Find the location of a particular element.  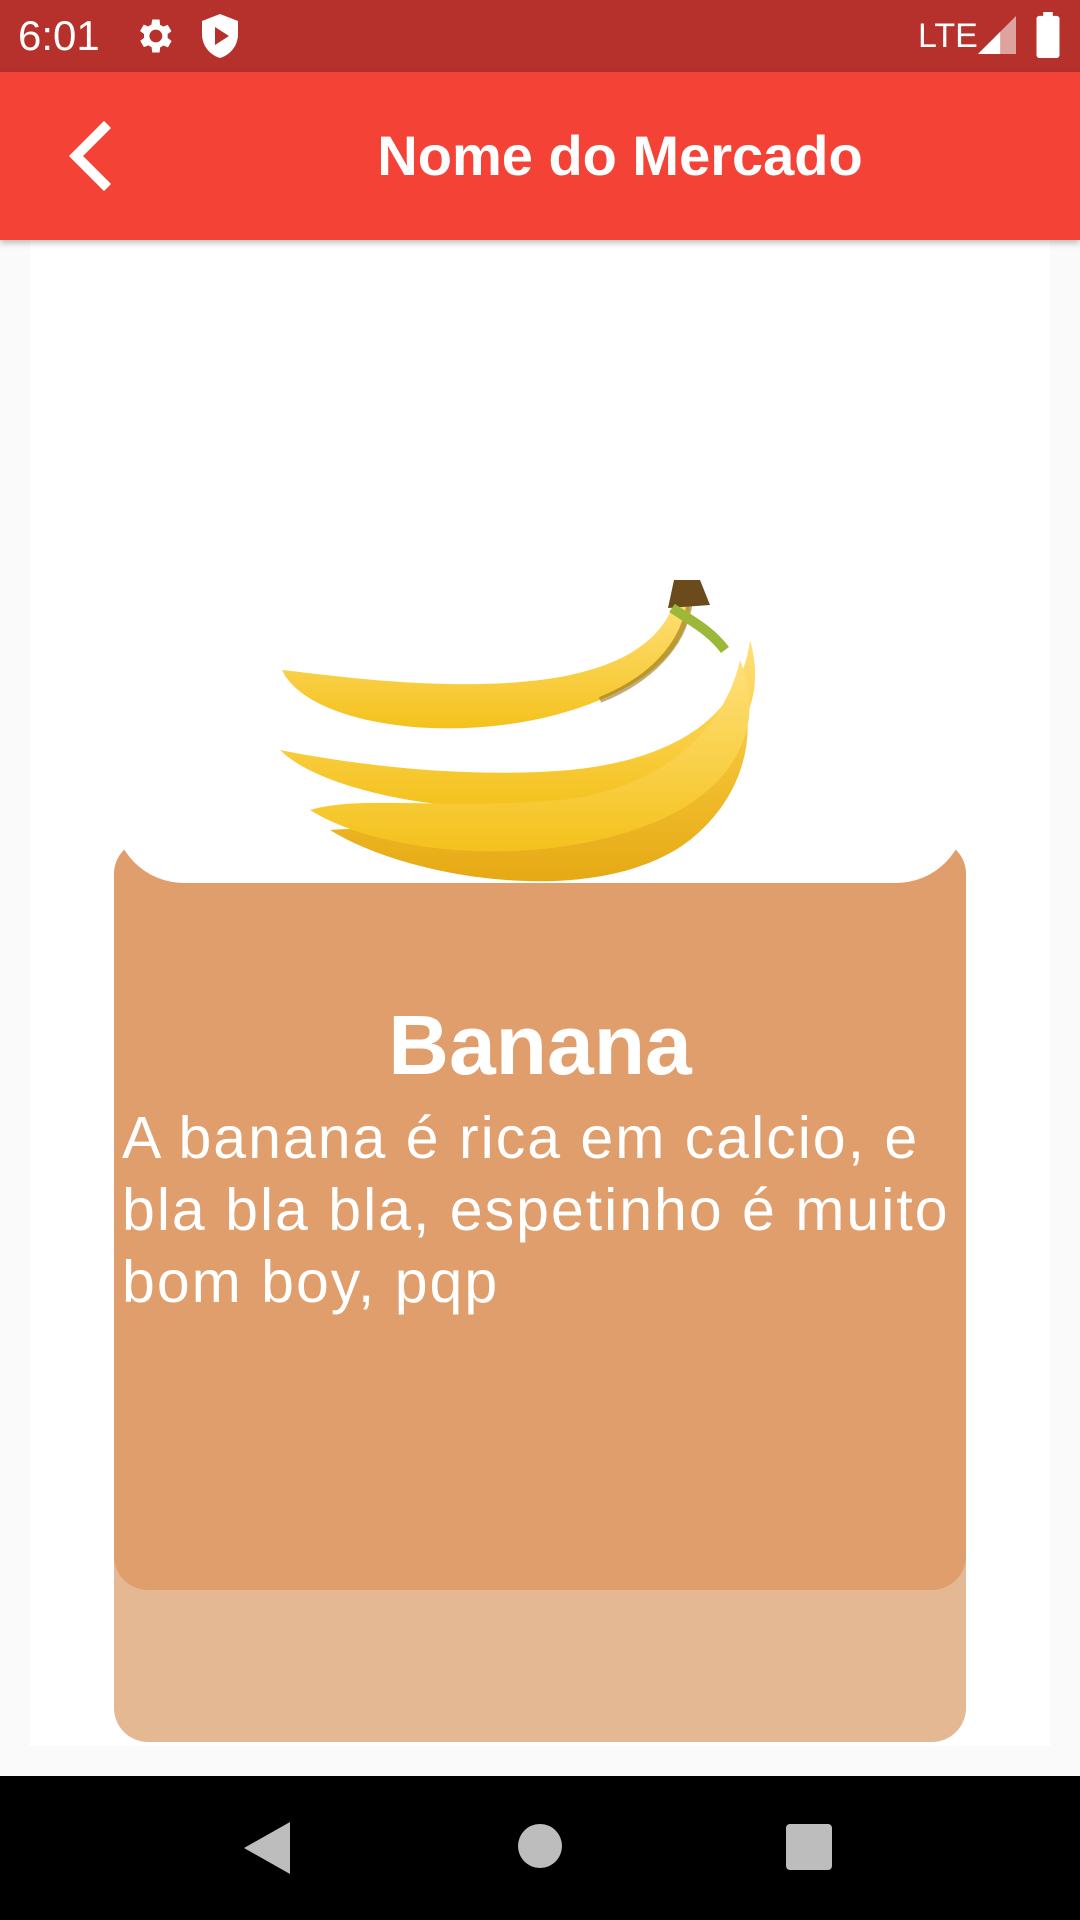

status-bar: 6:01 LTE is located at coordinates (540, 36).